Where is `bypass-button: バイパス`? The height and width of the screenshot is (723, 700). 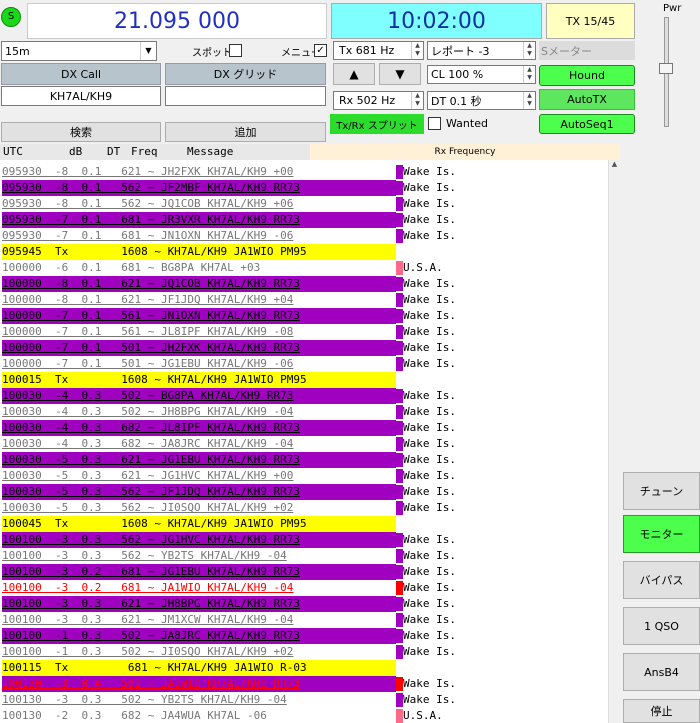 bypass-button: バイパス is located at coordinates (661, 580).